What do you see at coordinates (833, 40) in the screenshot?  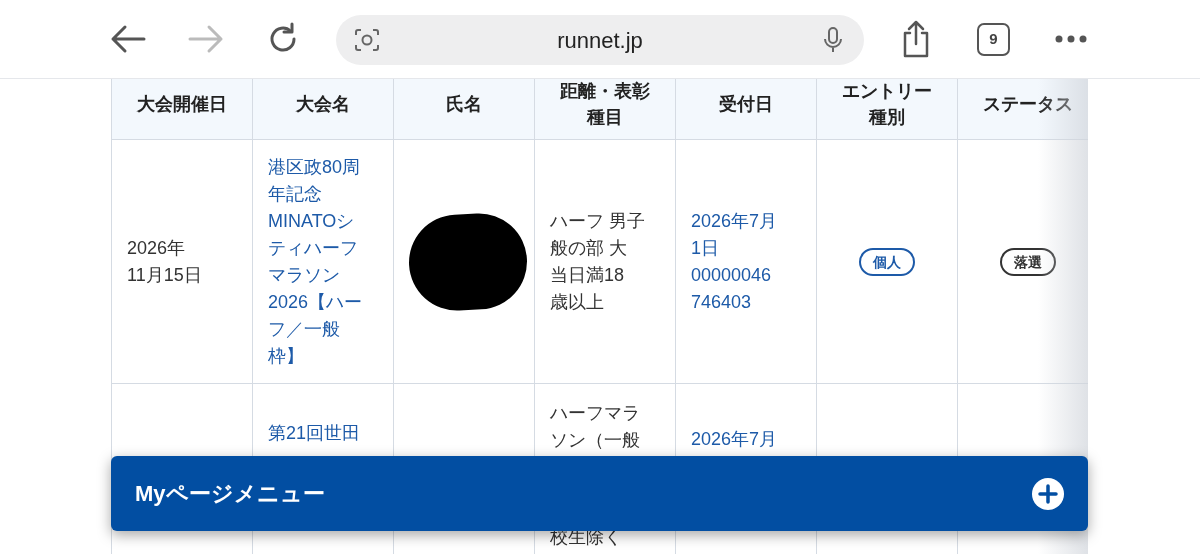 I see `microphone-icon` at bounding box center [833, 40].